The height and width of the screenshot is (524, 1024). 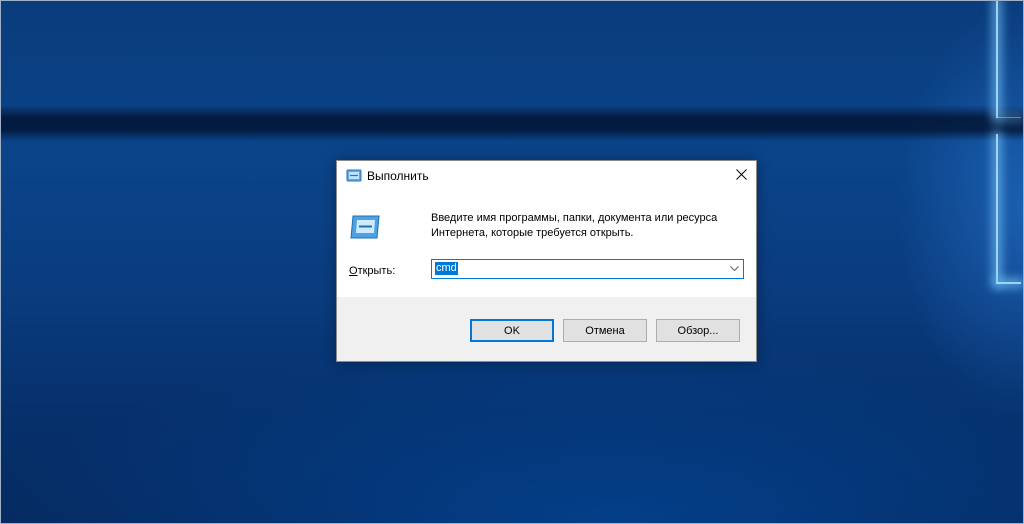 I want to click on open-label: Открыть:, so click(x=372, y=271).